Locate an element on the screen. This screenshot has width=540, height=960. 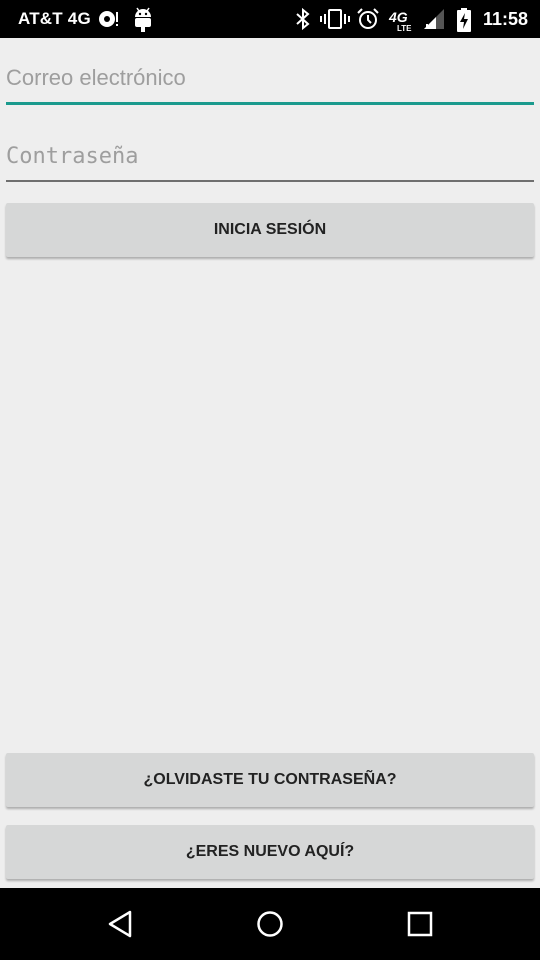
clock: 11:58 is located at coordinates (505, 19).